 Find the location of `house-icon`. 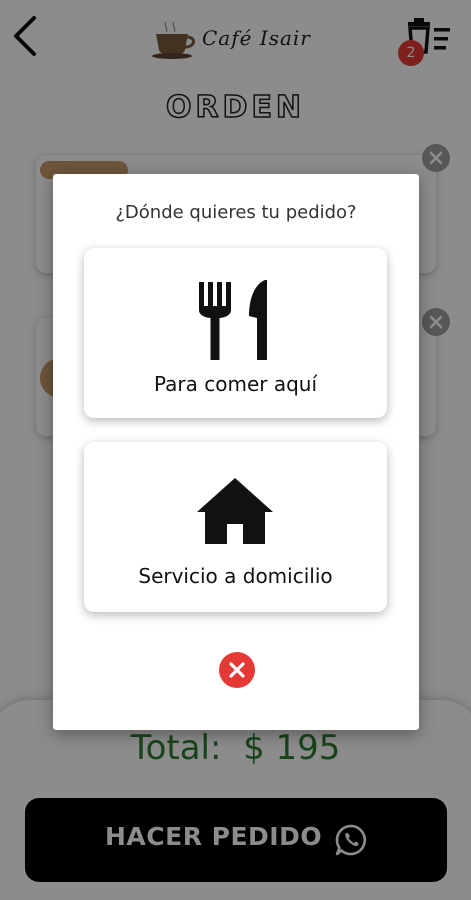

house-icon is located at coordinates (235, 511).